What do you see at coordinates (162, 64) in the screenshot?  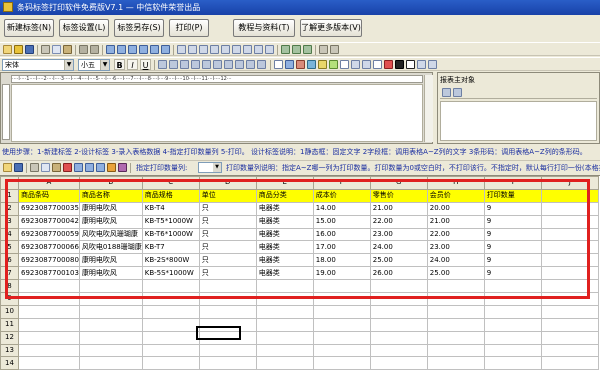 I see `text-left-icon` at bounding box center [162, 64].